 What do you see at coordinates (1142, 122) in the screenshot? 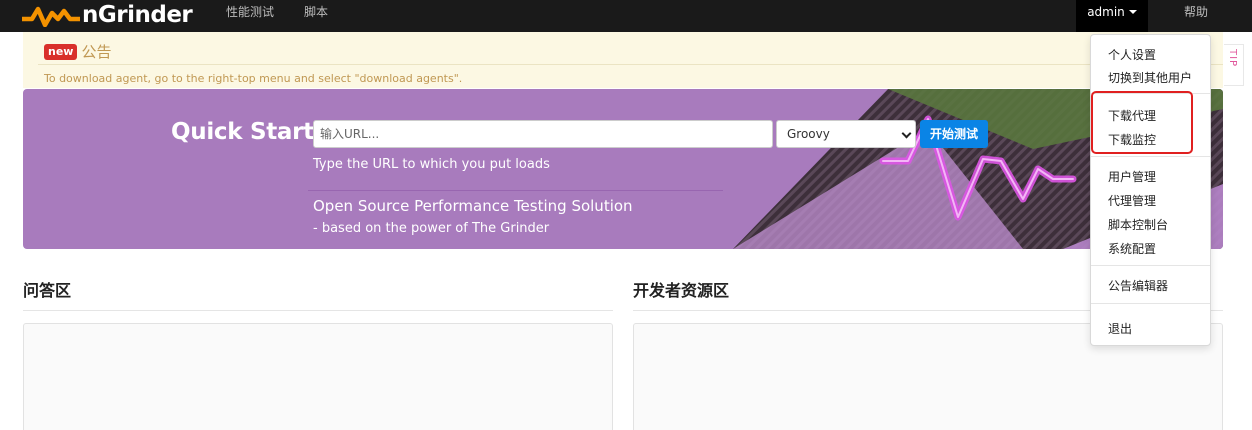
I see `highlight-box` at bounding box center [1142, 122].